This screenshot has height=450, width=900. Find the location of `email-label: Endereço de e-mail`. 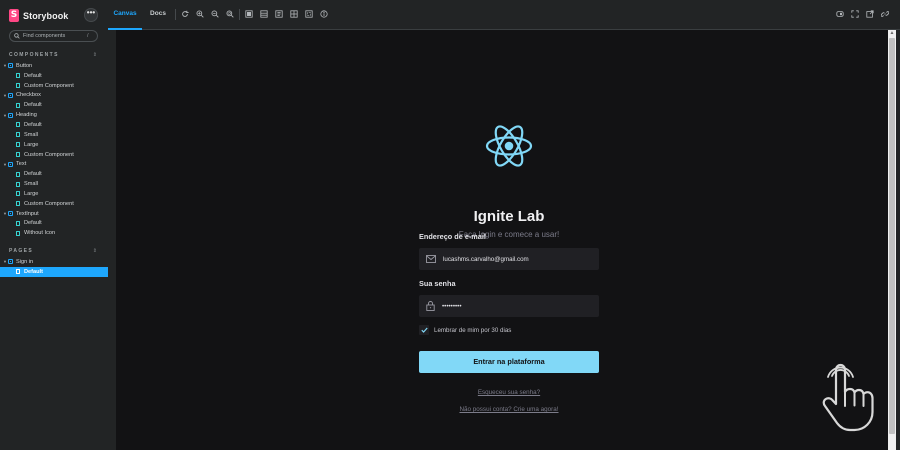

email-label: Endereço de e-mail is located at coordinates (452, 236).